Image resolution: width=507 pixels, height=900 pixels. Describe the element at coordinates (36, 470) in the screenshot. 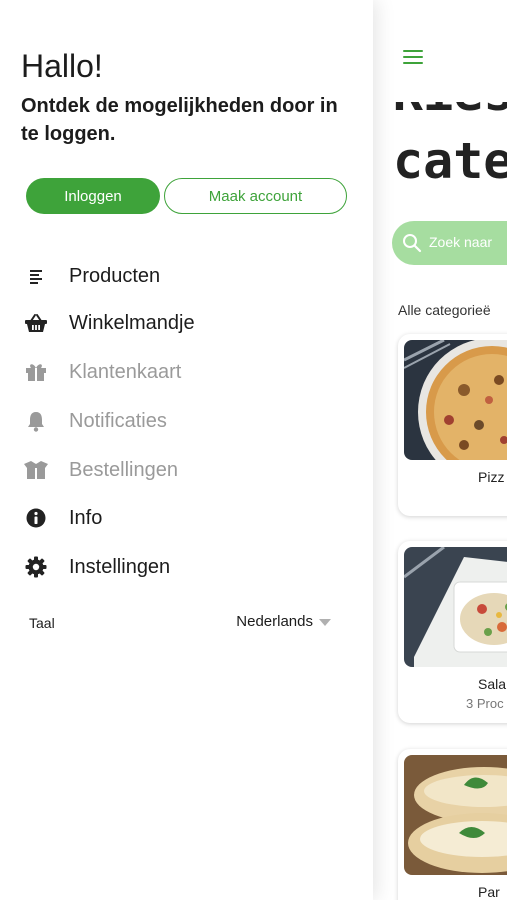

I see `box-icon` at that location.